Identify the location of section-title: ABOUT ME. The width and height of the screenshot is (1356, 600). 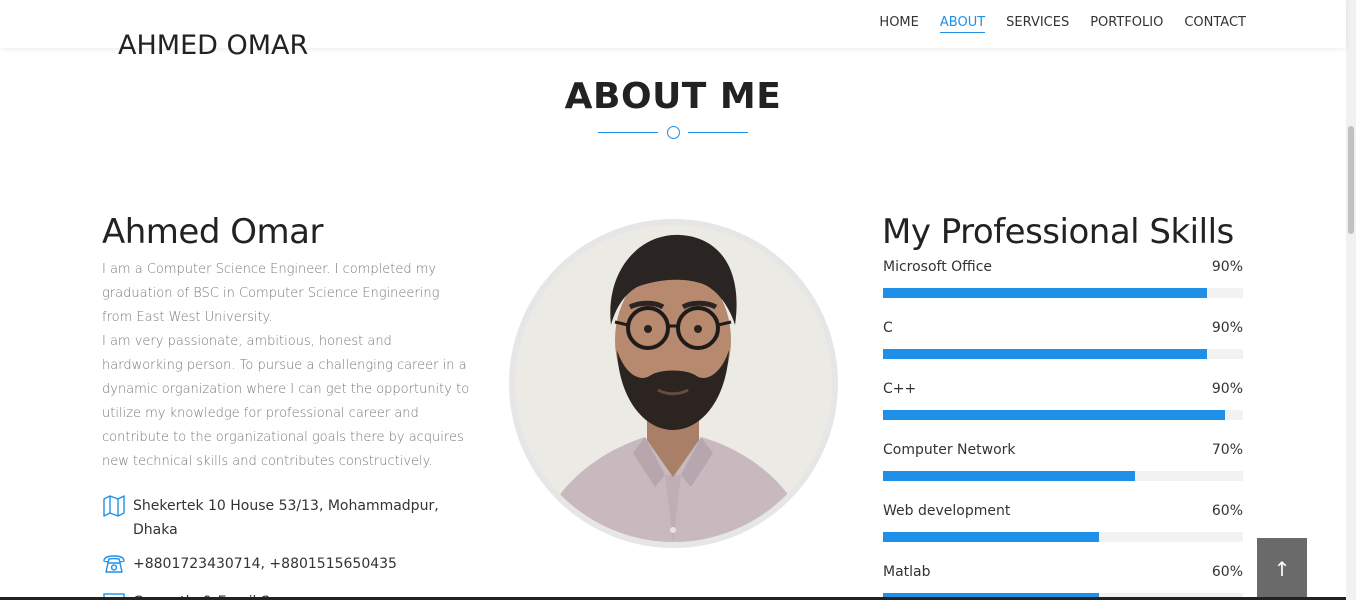
(673, 96).